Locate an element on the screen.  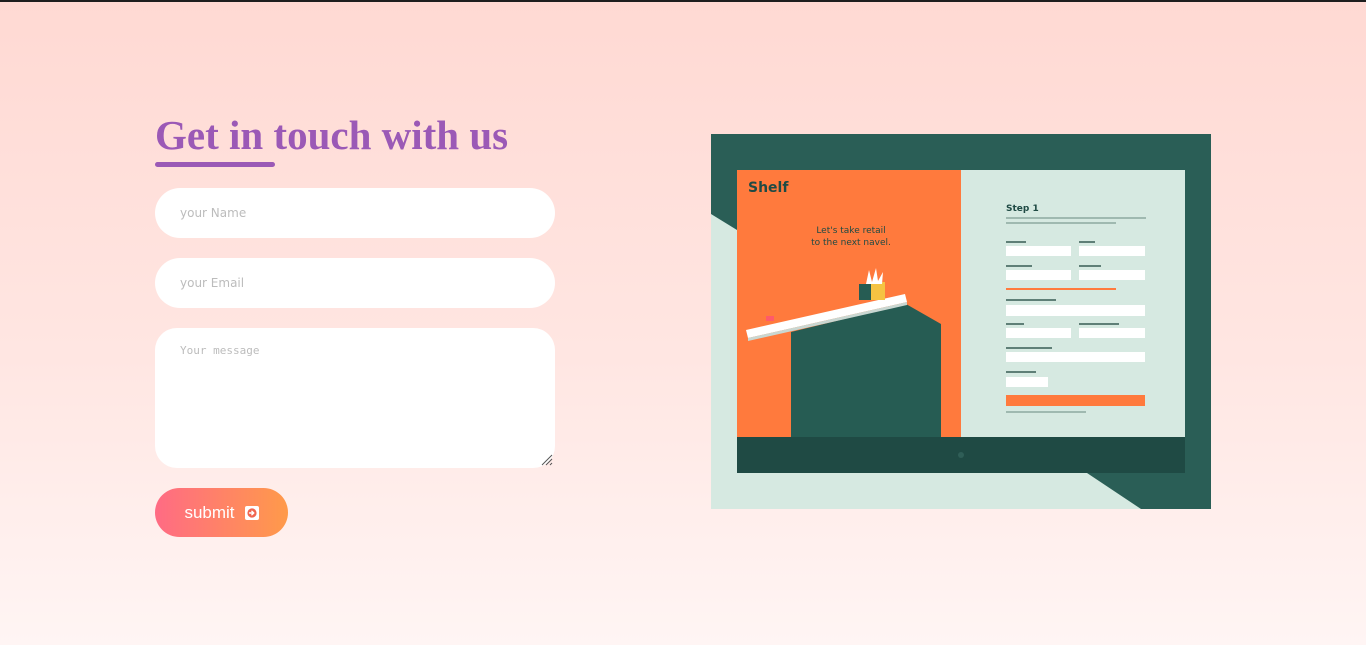
arrow-right-circle-icon is located at coordinates (251, 512).